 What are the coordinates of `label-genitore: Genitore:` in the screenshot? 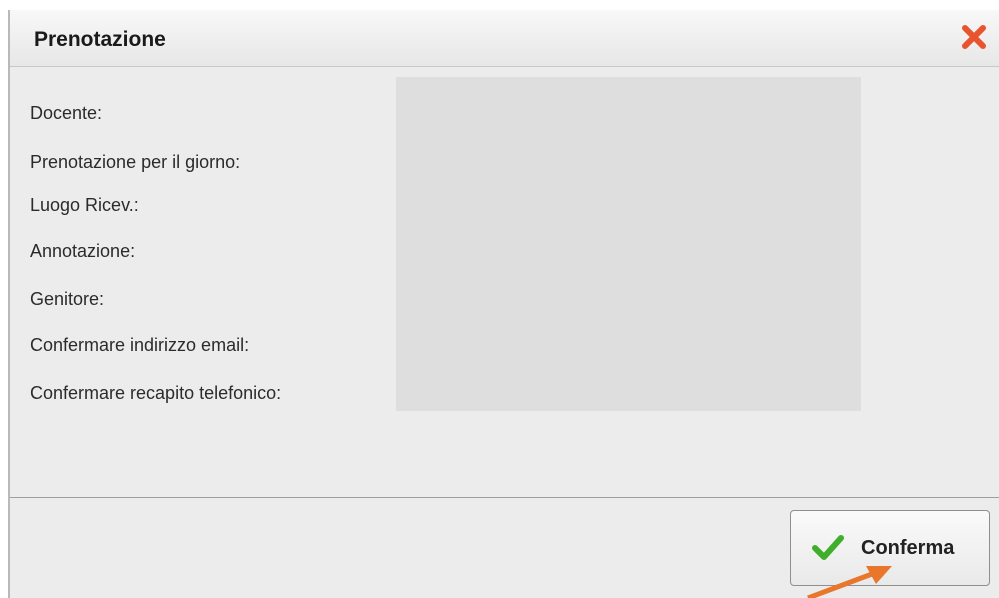 It's located at (67, 299).